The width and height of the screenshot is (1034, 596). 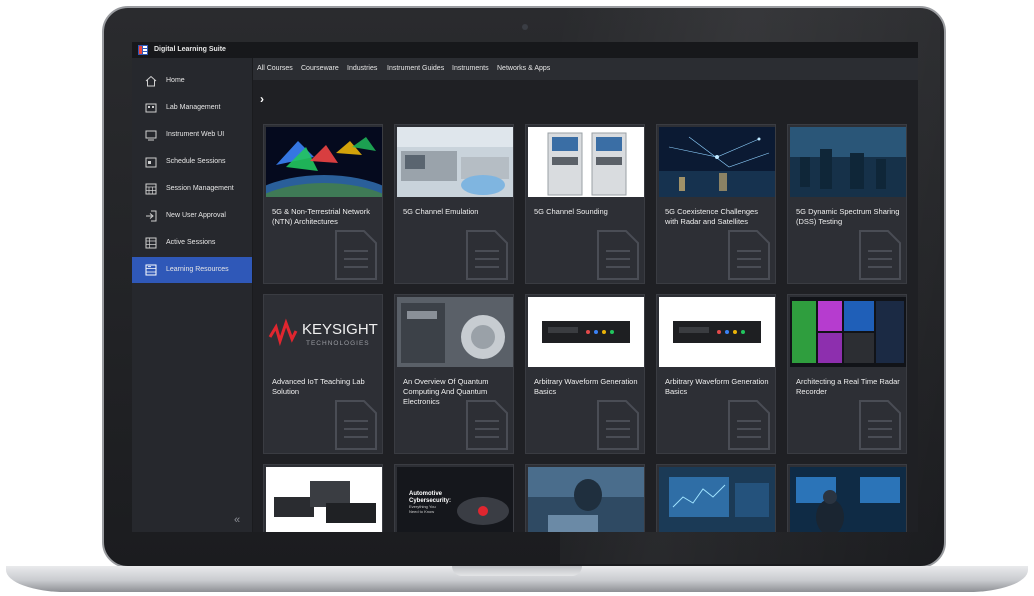 What do you see at coordinates (196, 215) in the screenshot?
I see `sidebar-item-label: New User Approval` at bounding box center [196, 215].